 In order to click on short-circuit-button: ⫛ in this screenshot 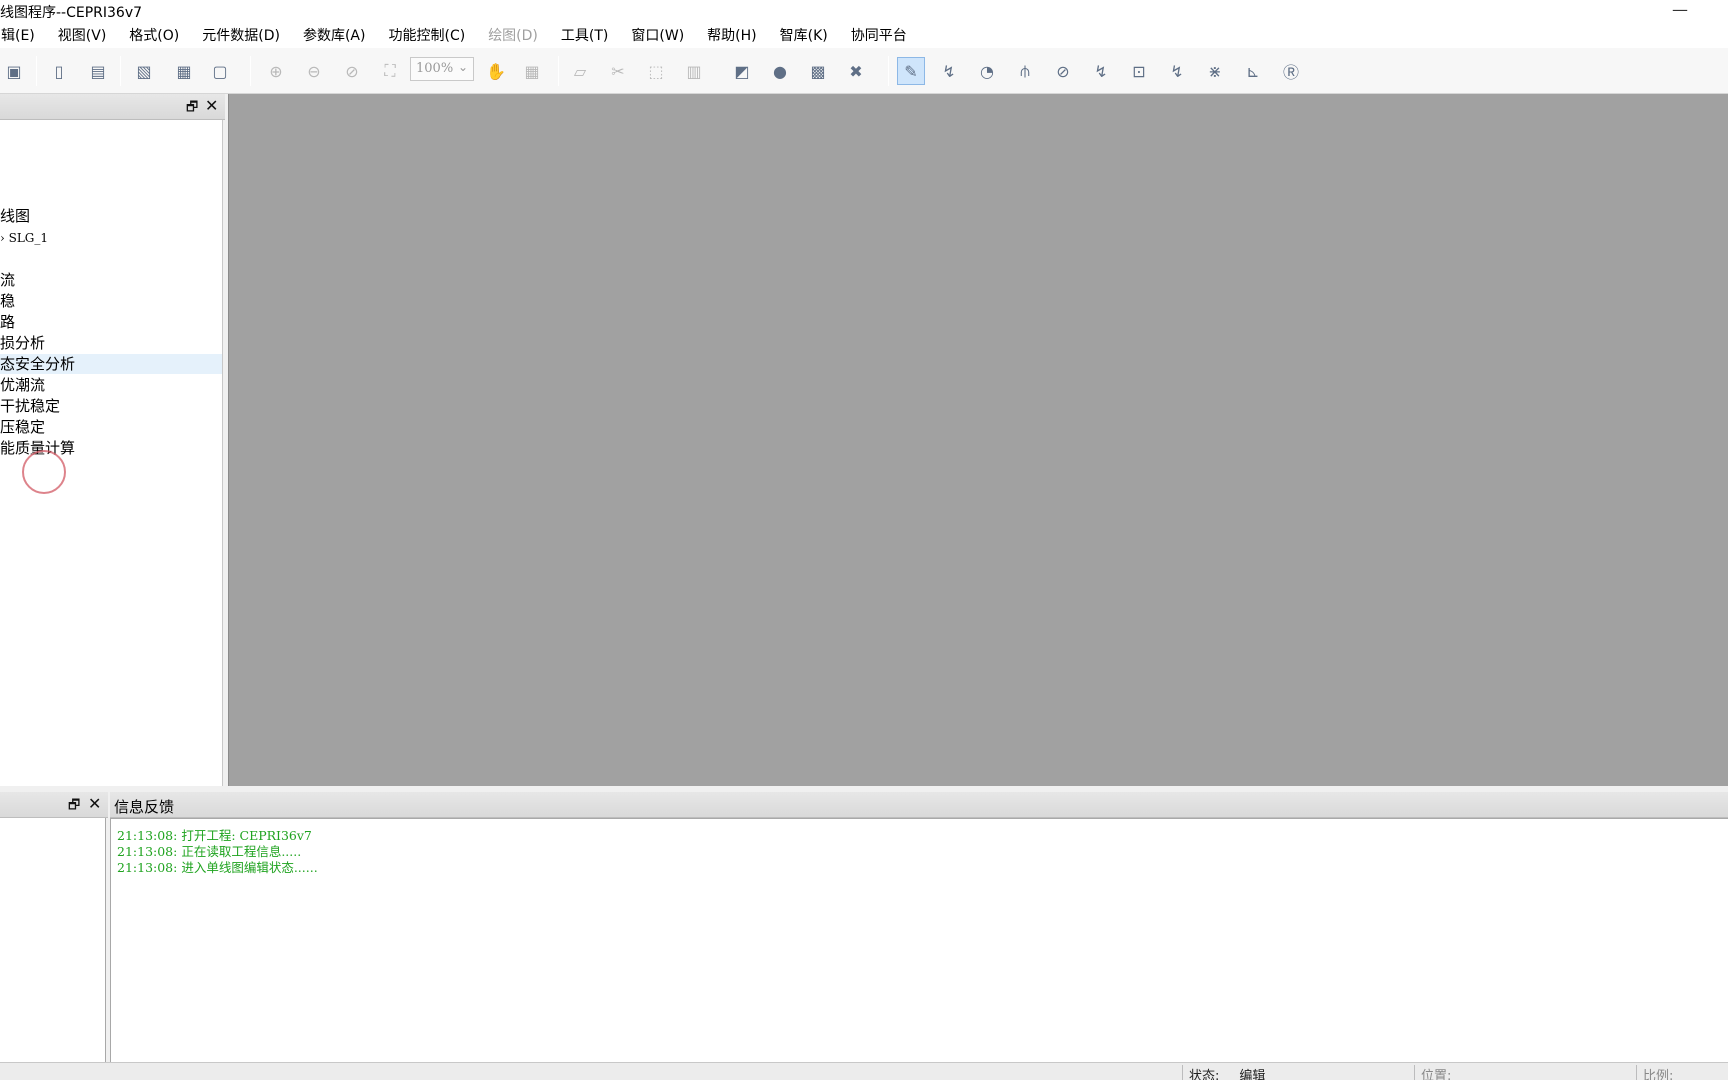, I will do `click(1025, 71)`.